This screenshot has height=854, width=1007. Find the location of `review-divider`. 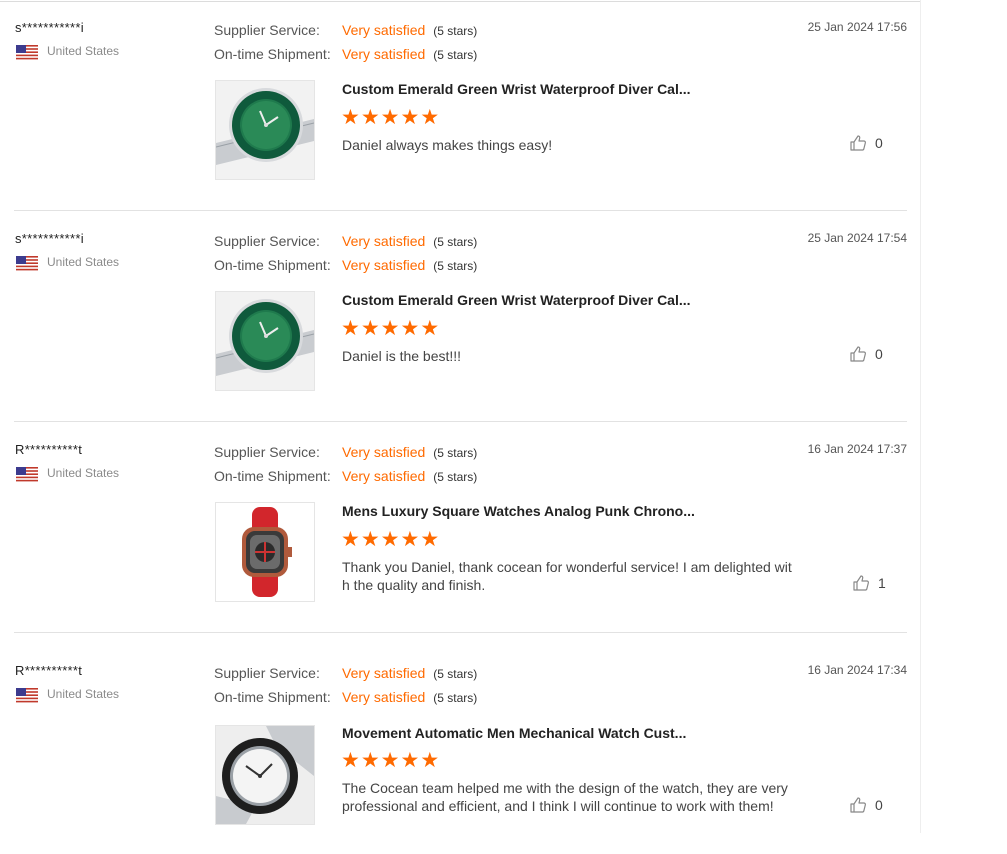

review-divider is located at coordinates (460, 632).